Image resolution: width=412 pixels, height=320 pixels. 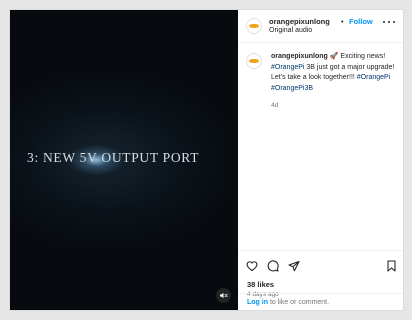 I want to click on avatar, so click(x=254, y=26).